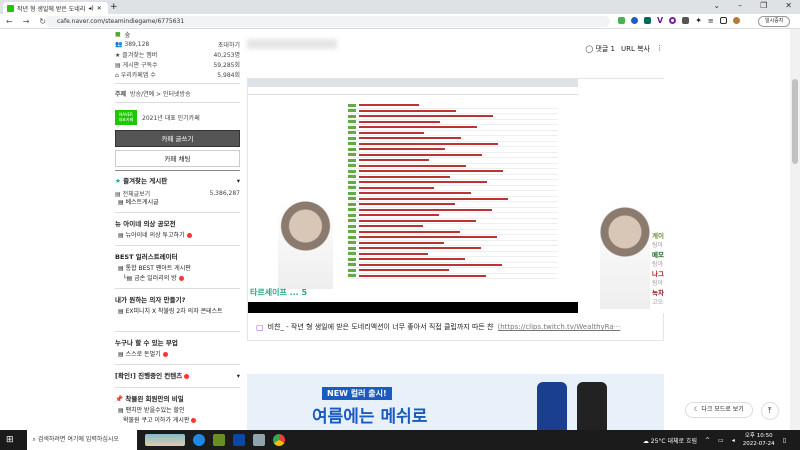  I want to click on tab-search-icon: ⌄, so click(716, 5).